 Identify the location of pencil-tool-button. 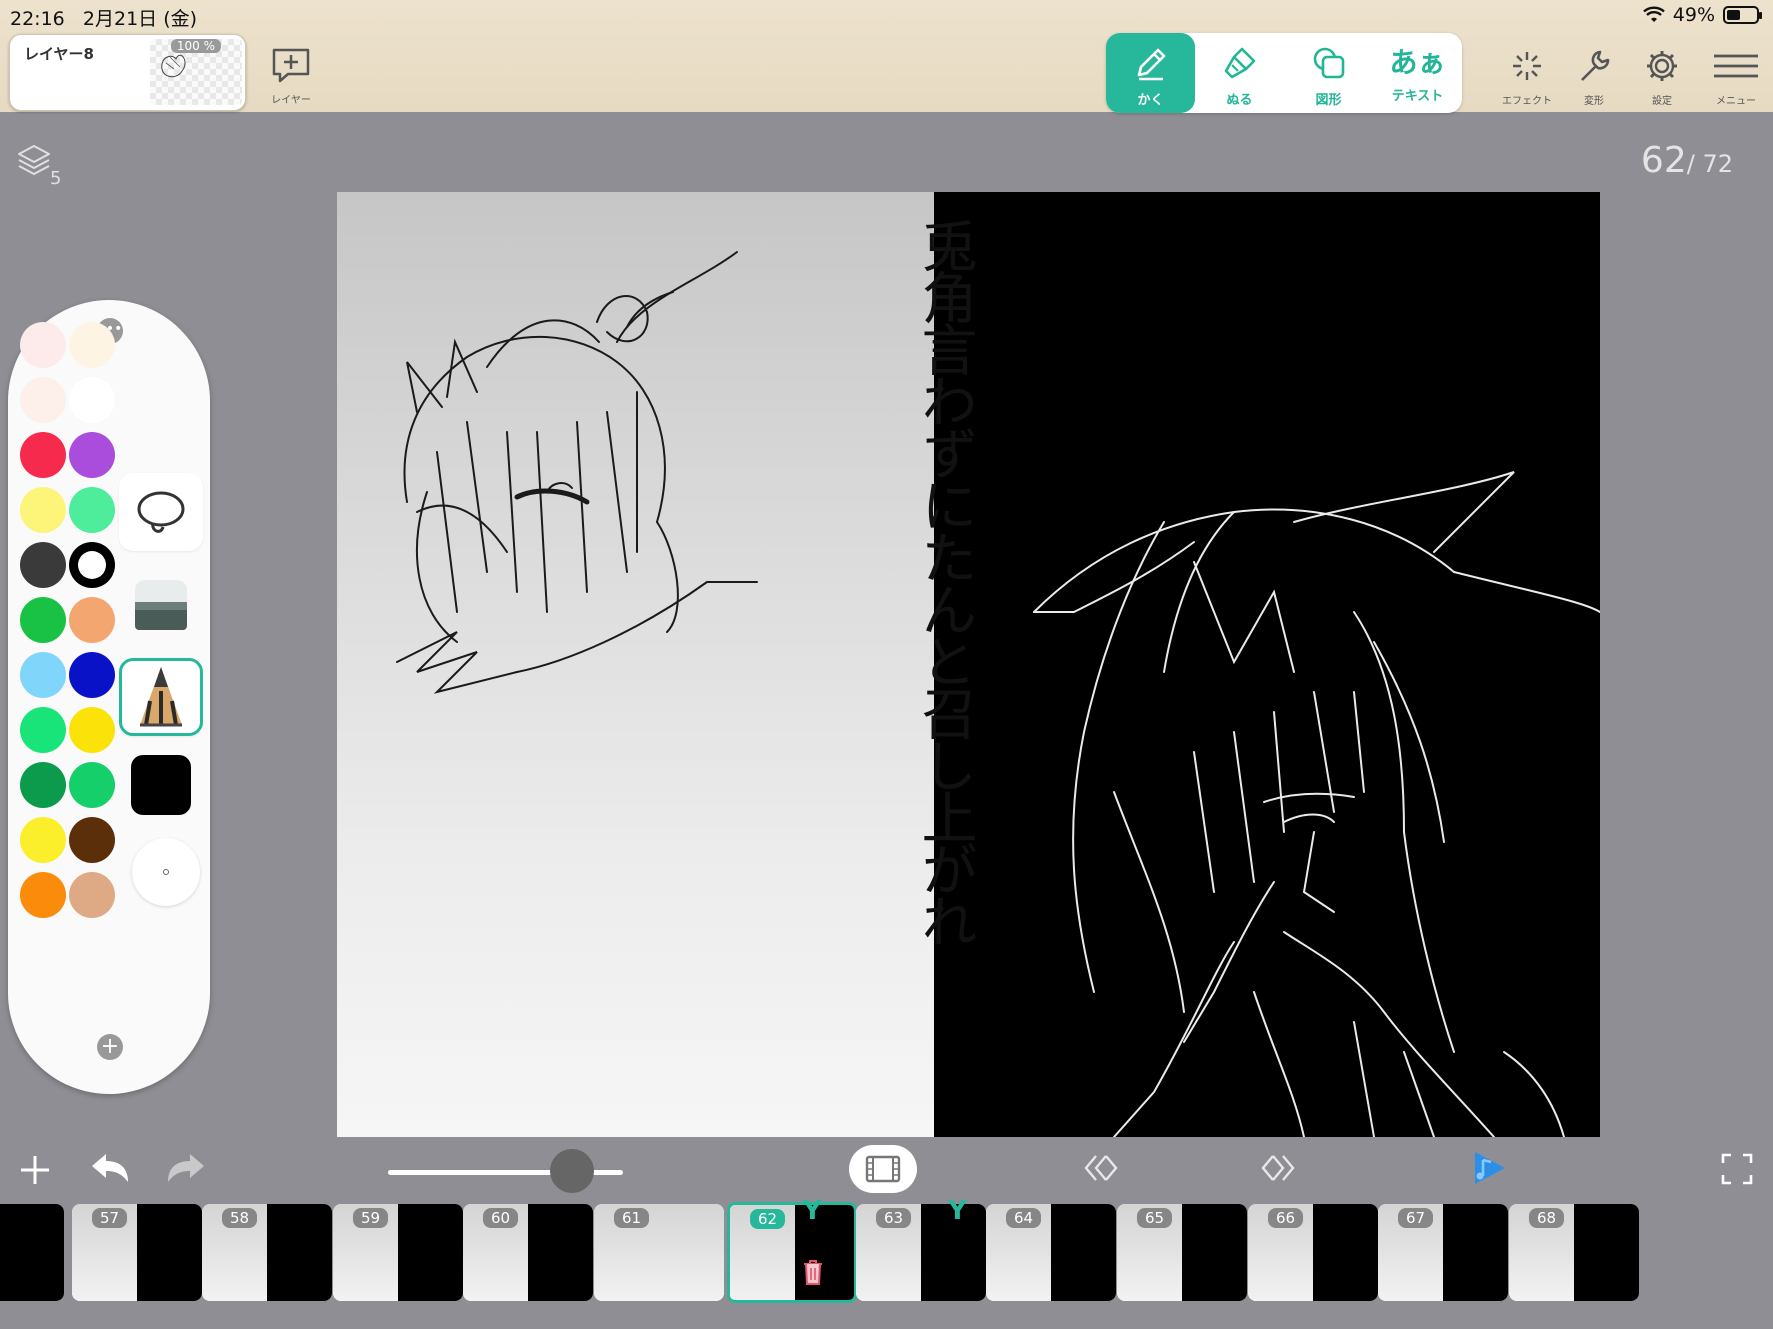
(161, 697).